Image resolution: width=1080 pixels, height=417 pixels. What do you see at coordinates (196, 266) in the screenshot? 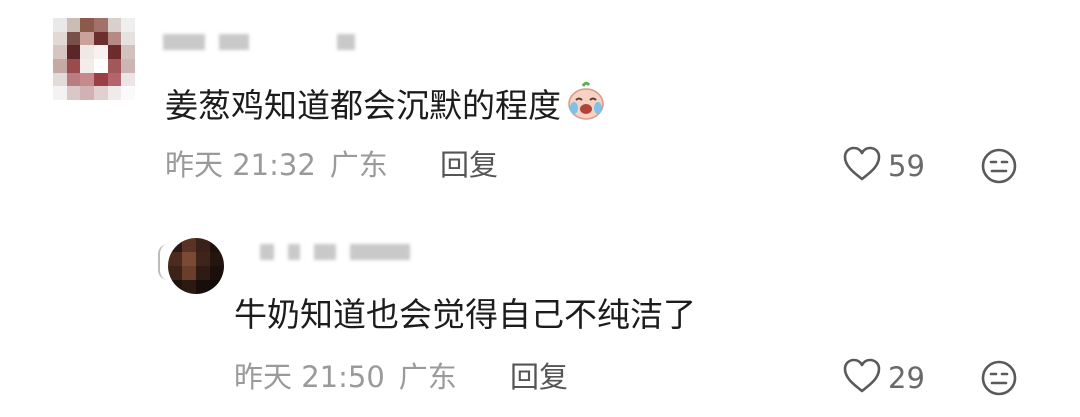
I see `reply-avatar` at bounding box center [196, 266].